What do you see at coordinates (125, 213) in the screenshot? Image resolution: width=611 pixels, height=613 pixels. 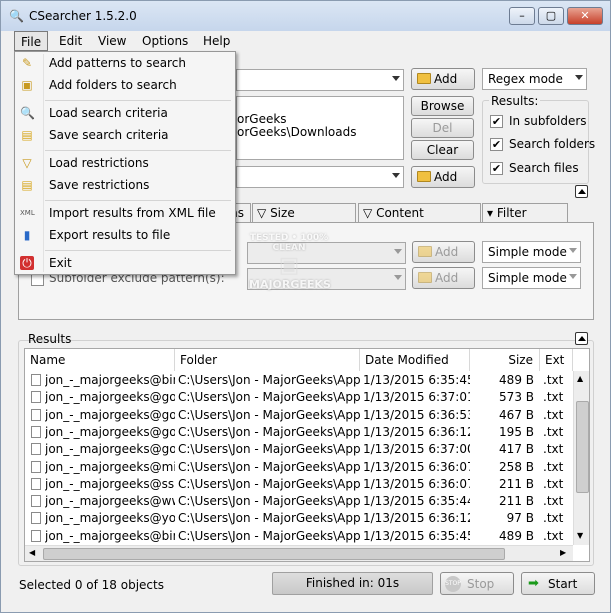 I see `menu-item-import-xml: XML Import results from XML file` at bounding box center [125, 213].